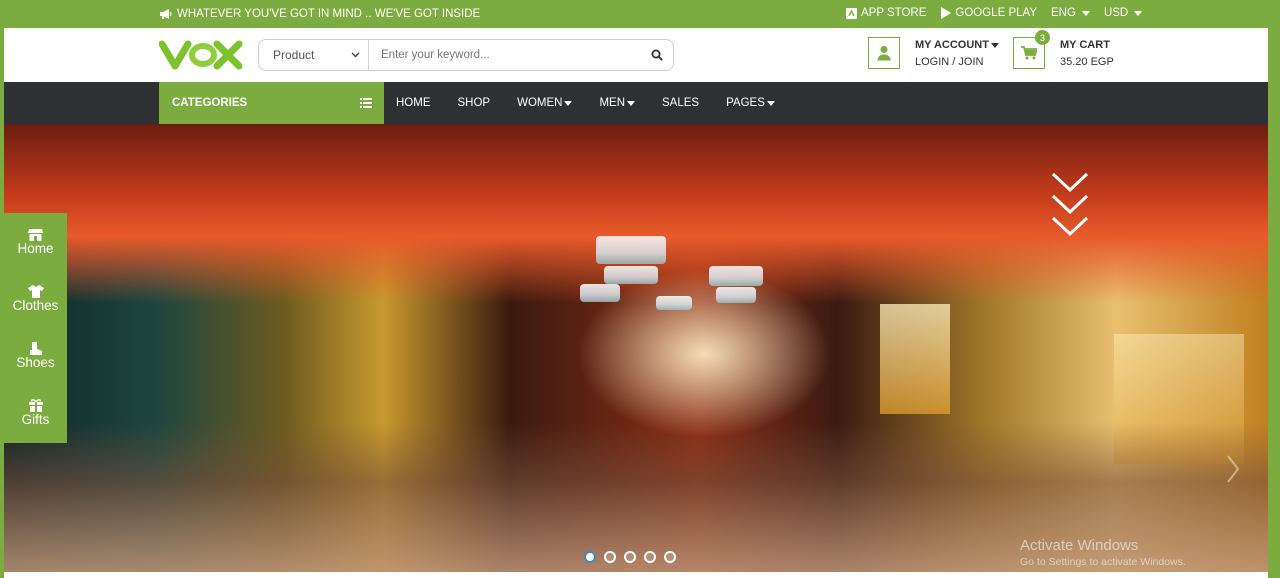 The image size is (1280, 578). What do you see at coordinates (200, 55) in the screenshot?
I see `vox-logo` at bounding box center [200, 55].